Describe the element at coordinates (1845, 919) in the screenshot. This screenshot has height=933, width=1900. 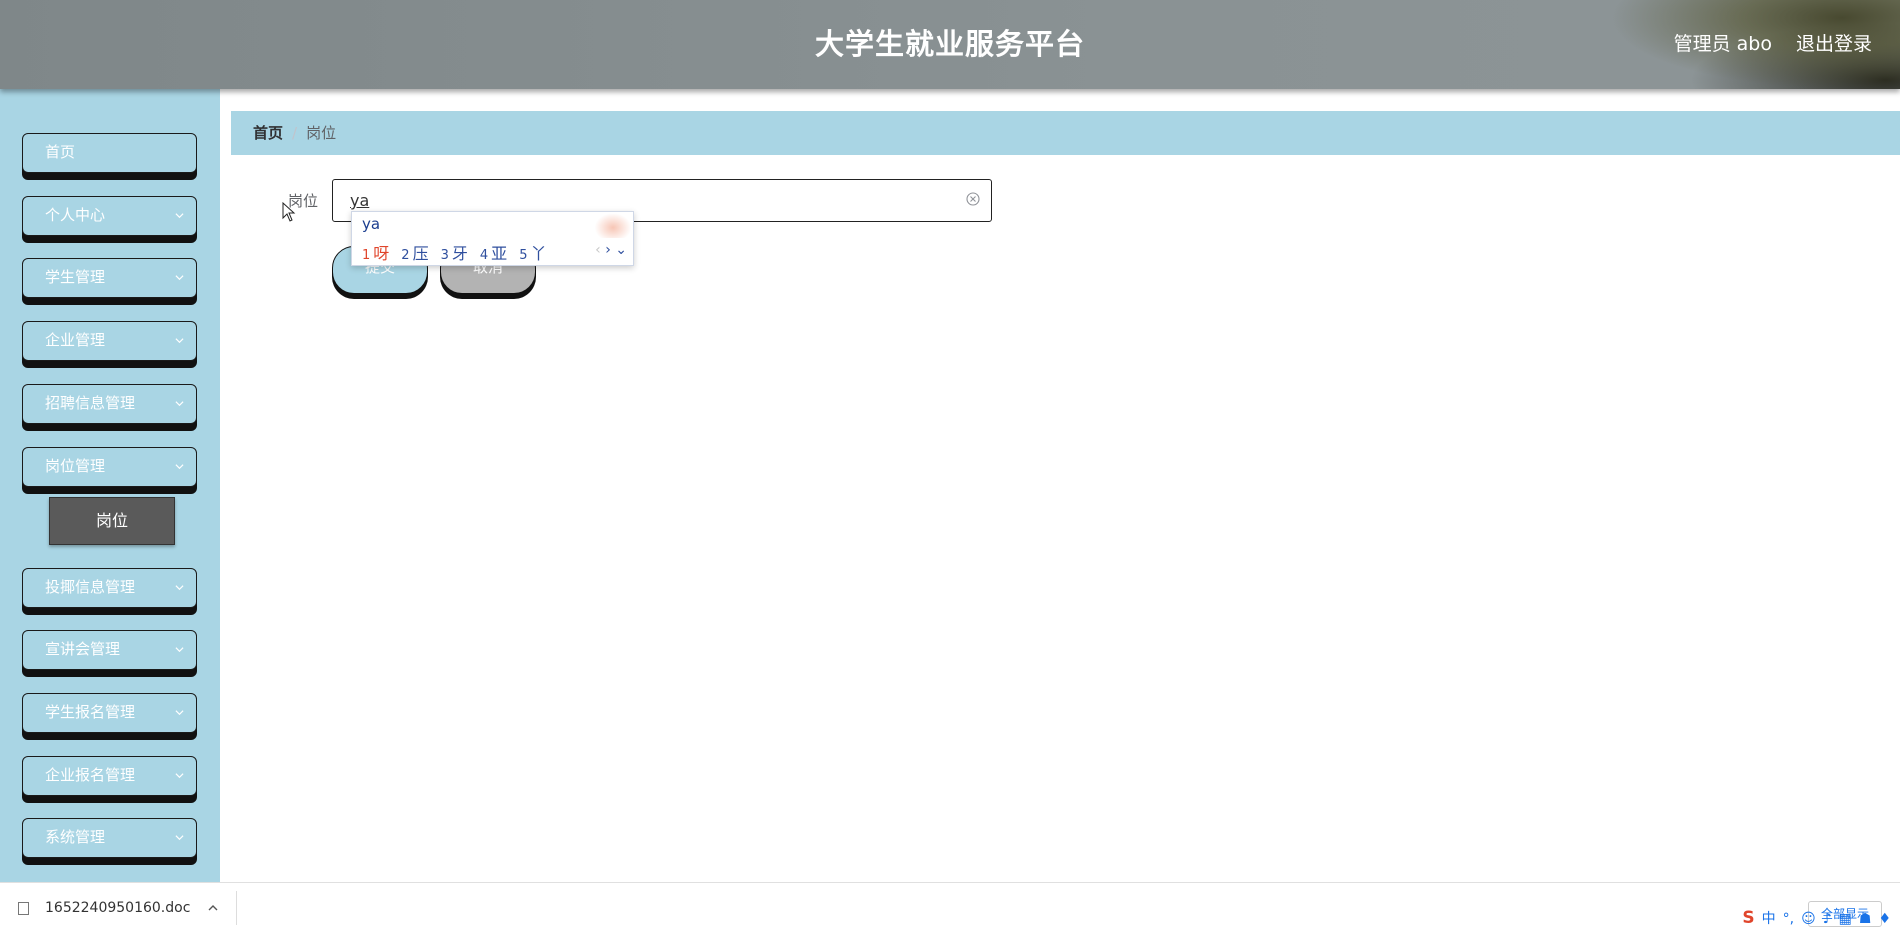
I see `keyboard-icon: ▦` at that location.